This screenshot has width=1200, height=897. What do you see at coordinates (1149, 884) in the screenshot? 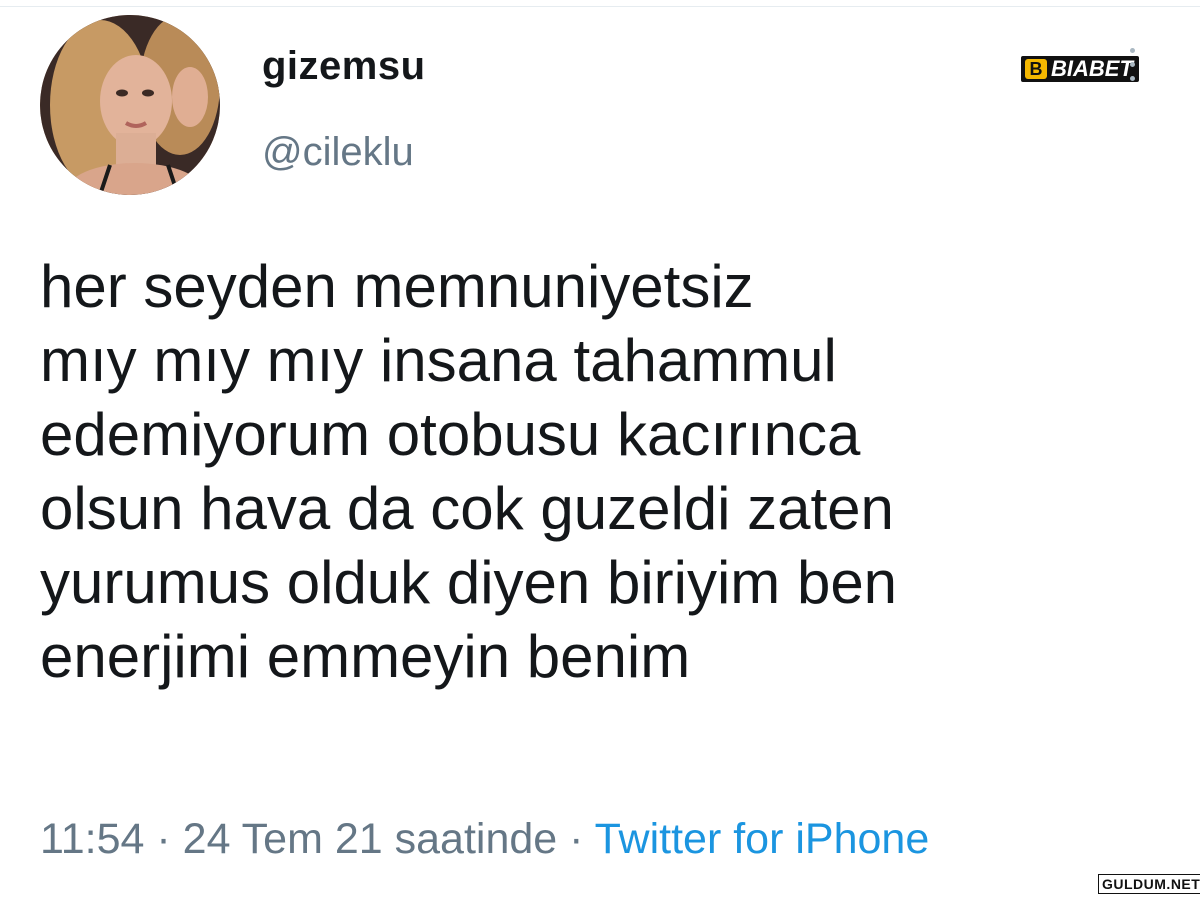
I see `guldum-watermark: GULDUM.NET` at bounding box center [1149, 884].